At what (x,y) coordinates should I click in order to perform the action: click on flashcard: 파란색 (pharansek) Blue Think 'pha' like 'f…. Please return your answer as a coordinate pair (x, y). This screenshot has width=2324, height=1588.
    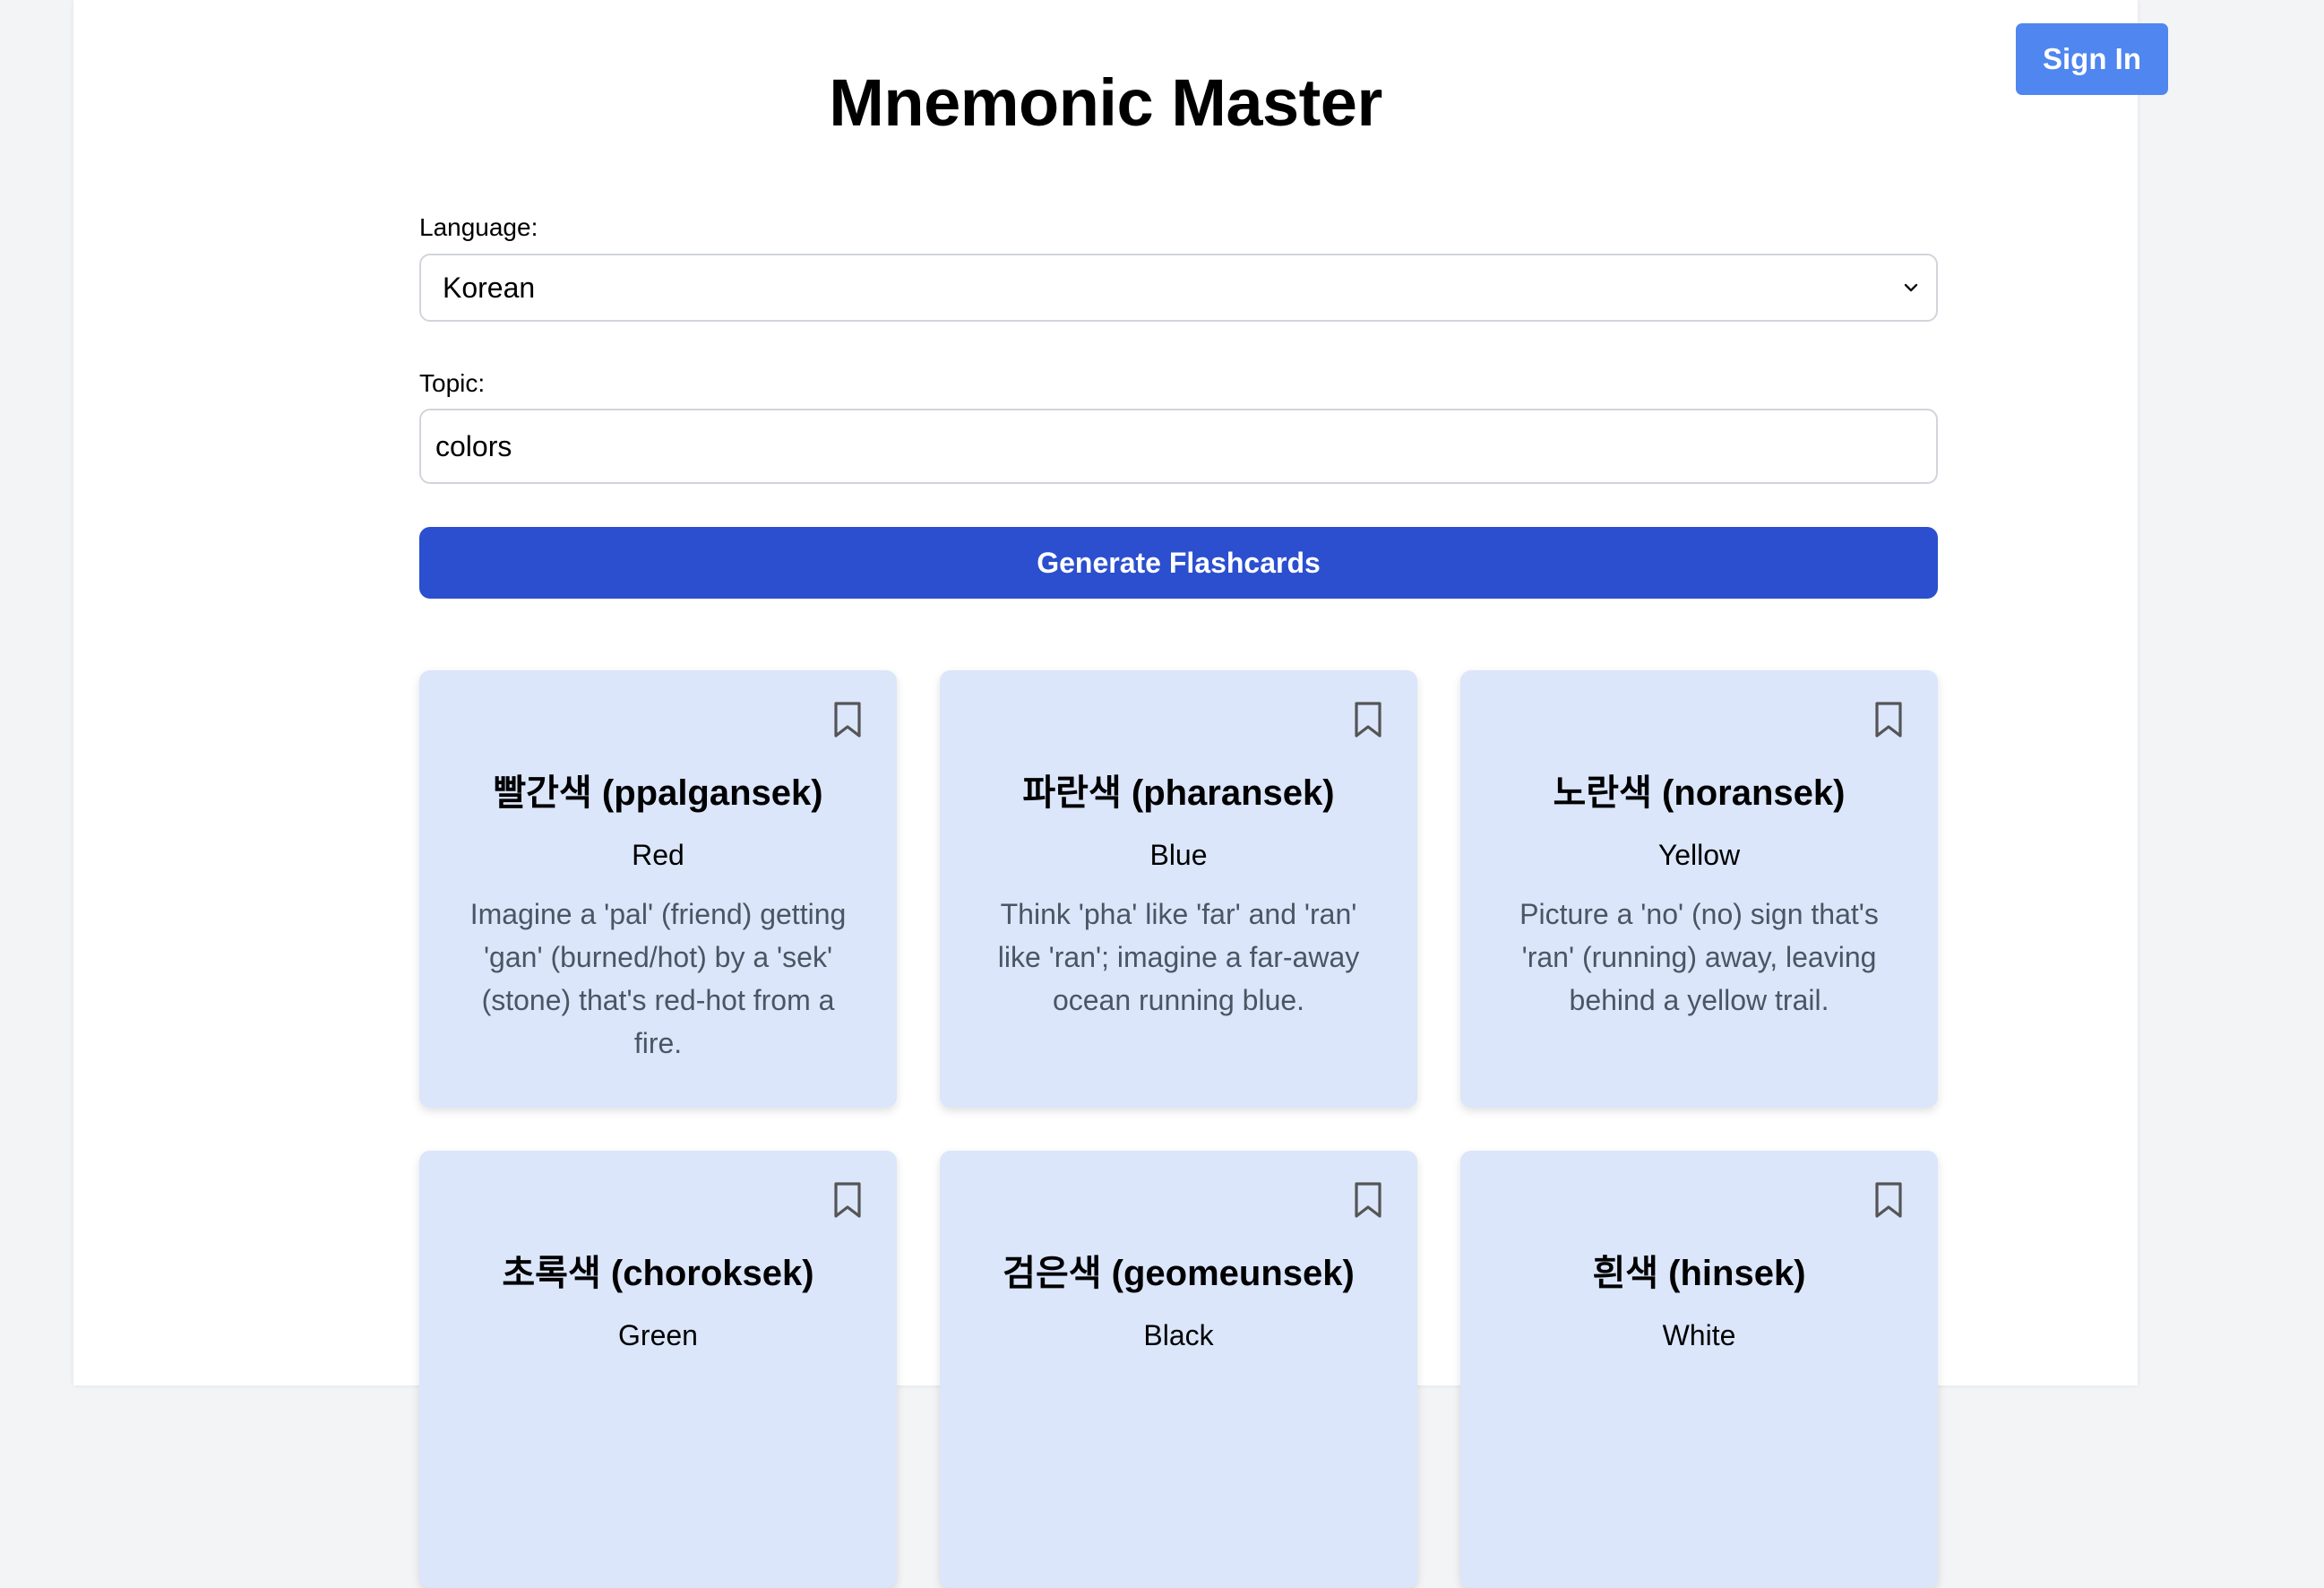
    Looking at the image, I should click on (1178, 889).